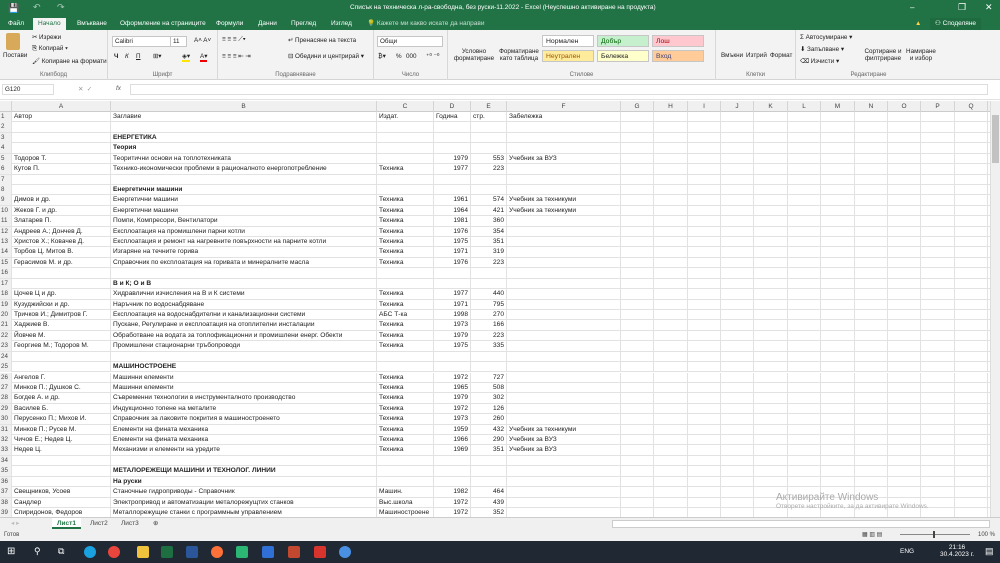 Image resolution: width=1000 pixels, height=563 pixels. What do you see at coordinates (737, 325) in the screenshot?
I see `cell-J21` at bounding box center [737, 325].